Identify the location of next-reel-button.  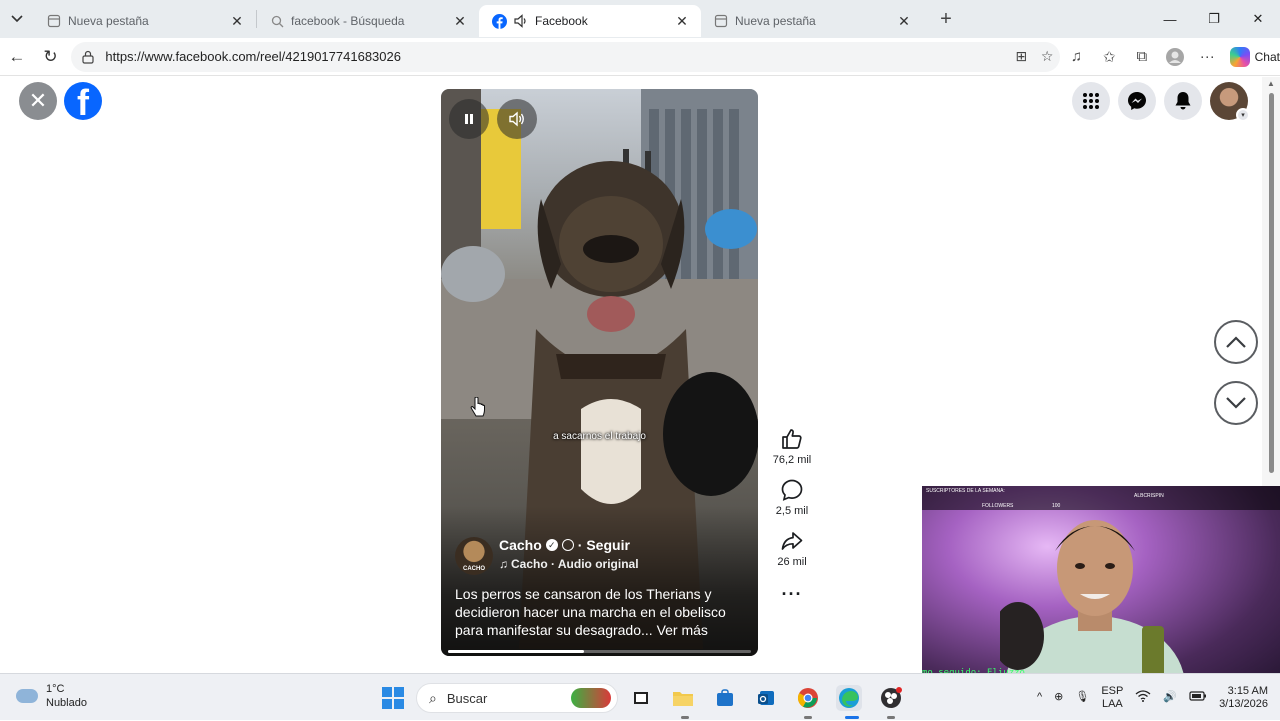
(1236, 403).